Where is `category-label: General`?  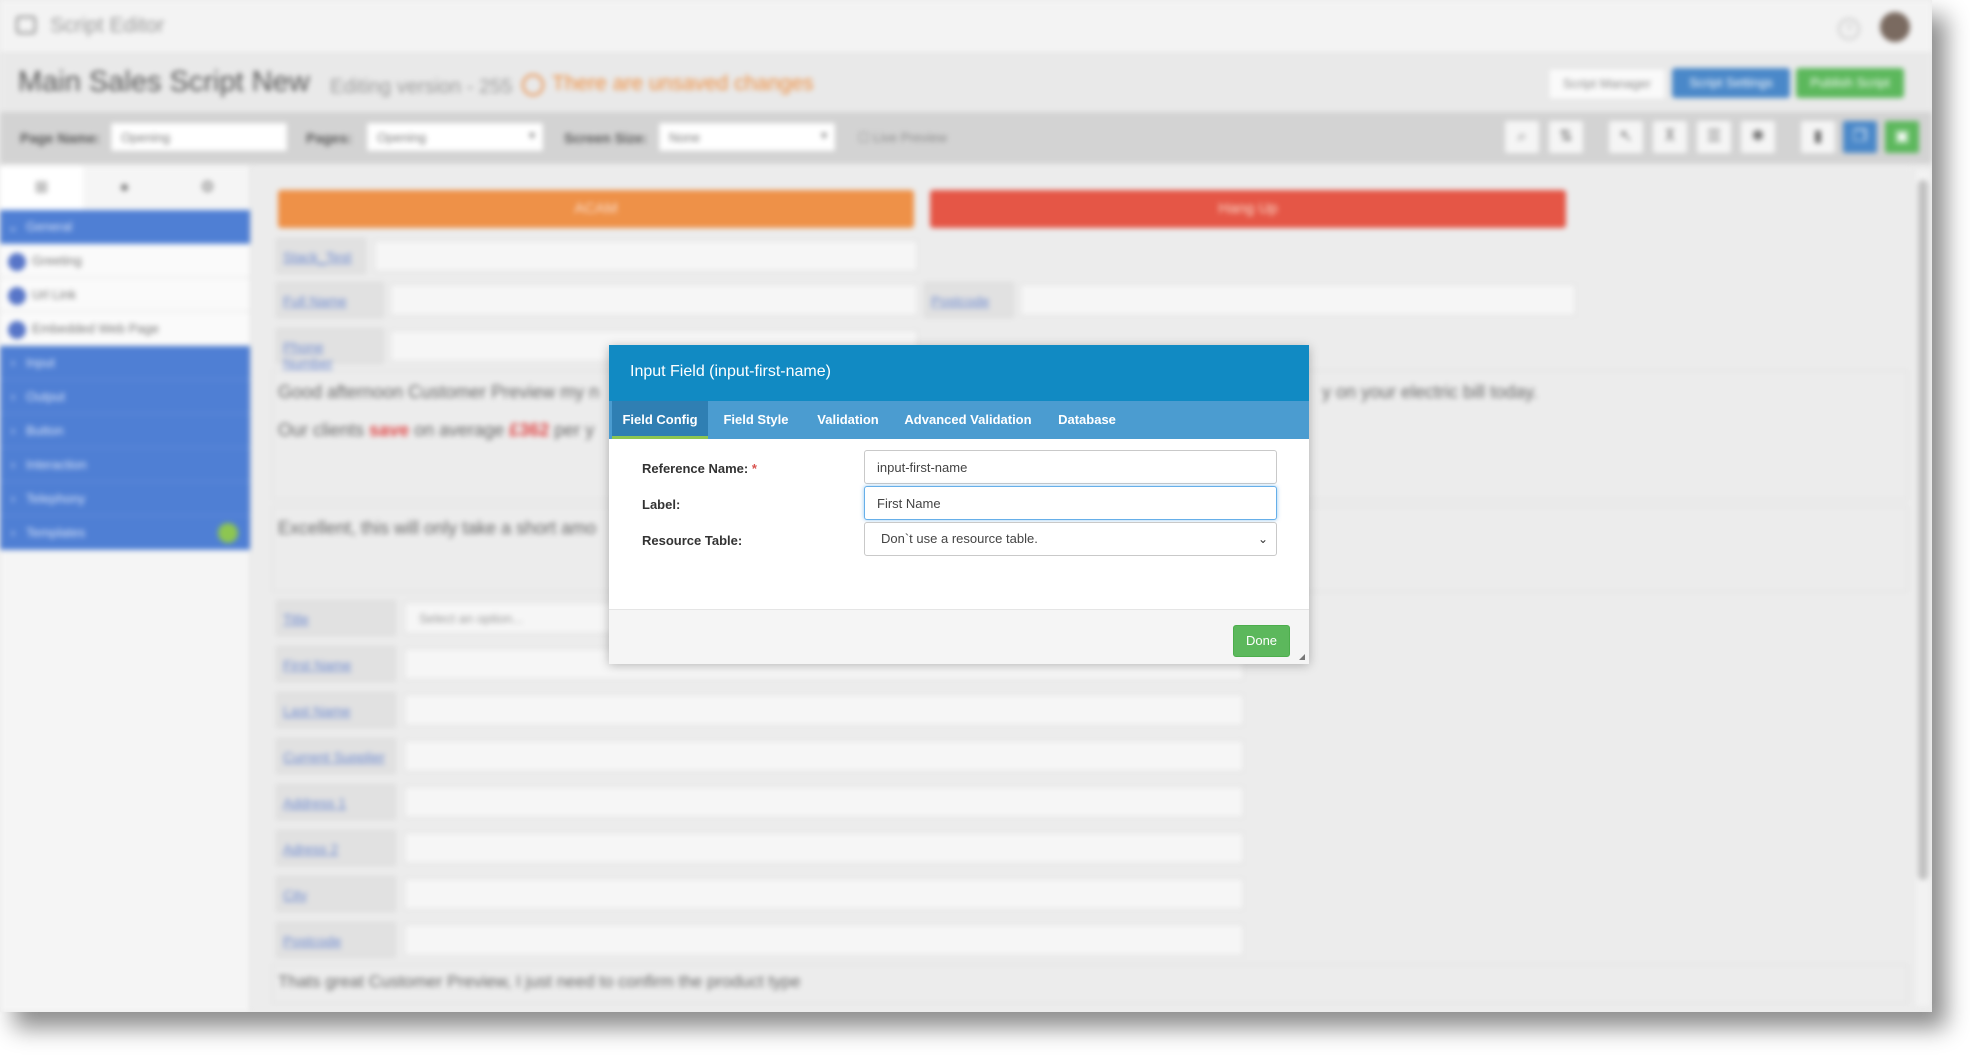 category-label: General is located at coordinates (49, 226).